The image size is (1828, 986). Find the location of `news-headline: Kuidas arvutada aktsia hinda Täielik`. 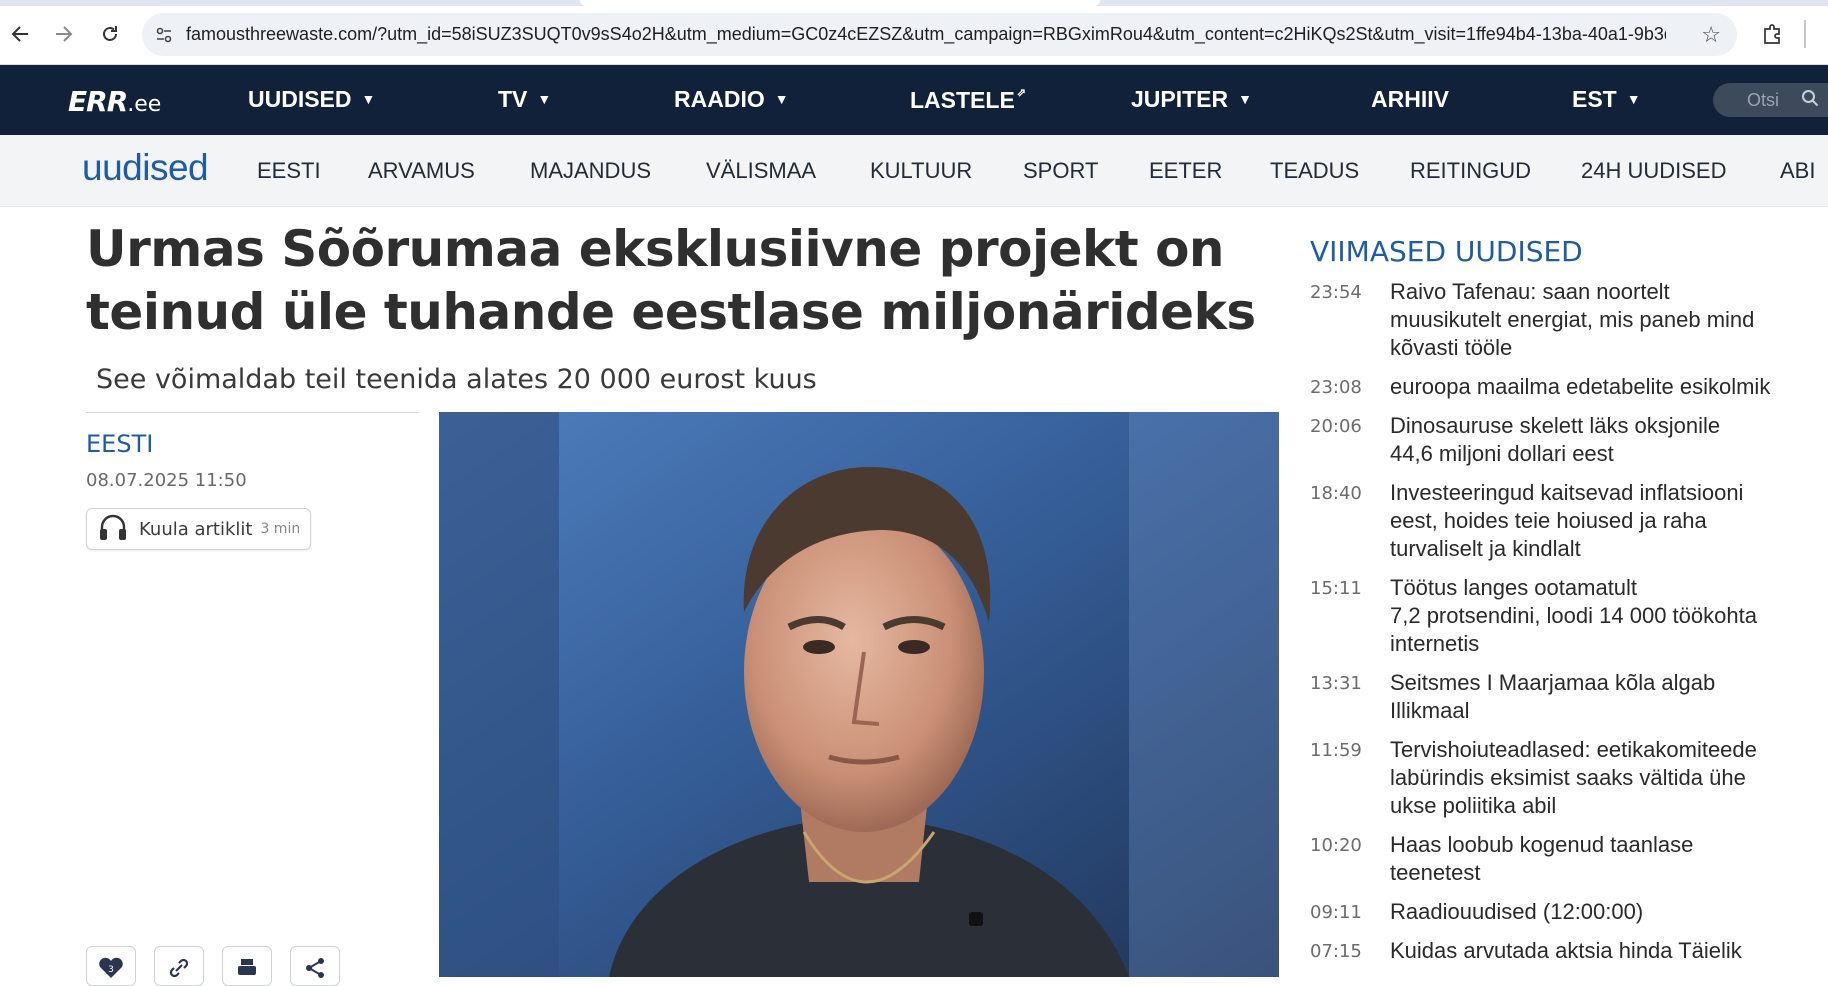

news-headline: Kuidas arvutada aktsia hinda Täielik is located at coordinates (1566, 951).